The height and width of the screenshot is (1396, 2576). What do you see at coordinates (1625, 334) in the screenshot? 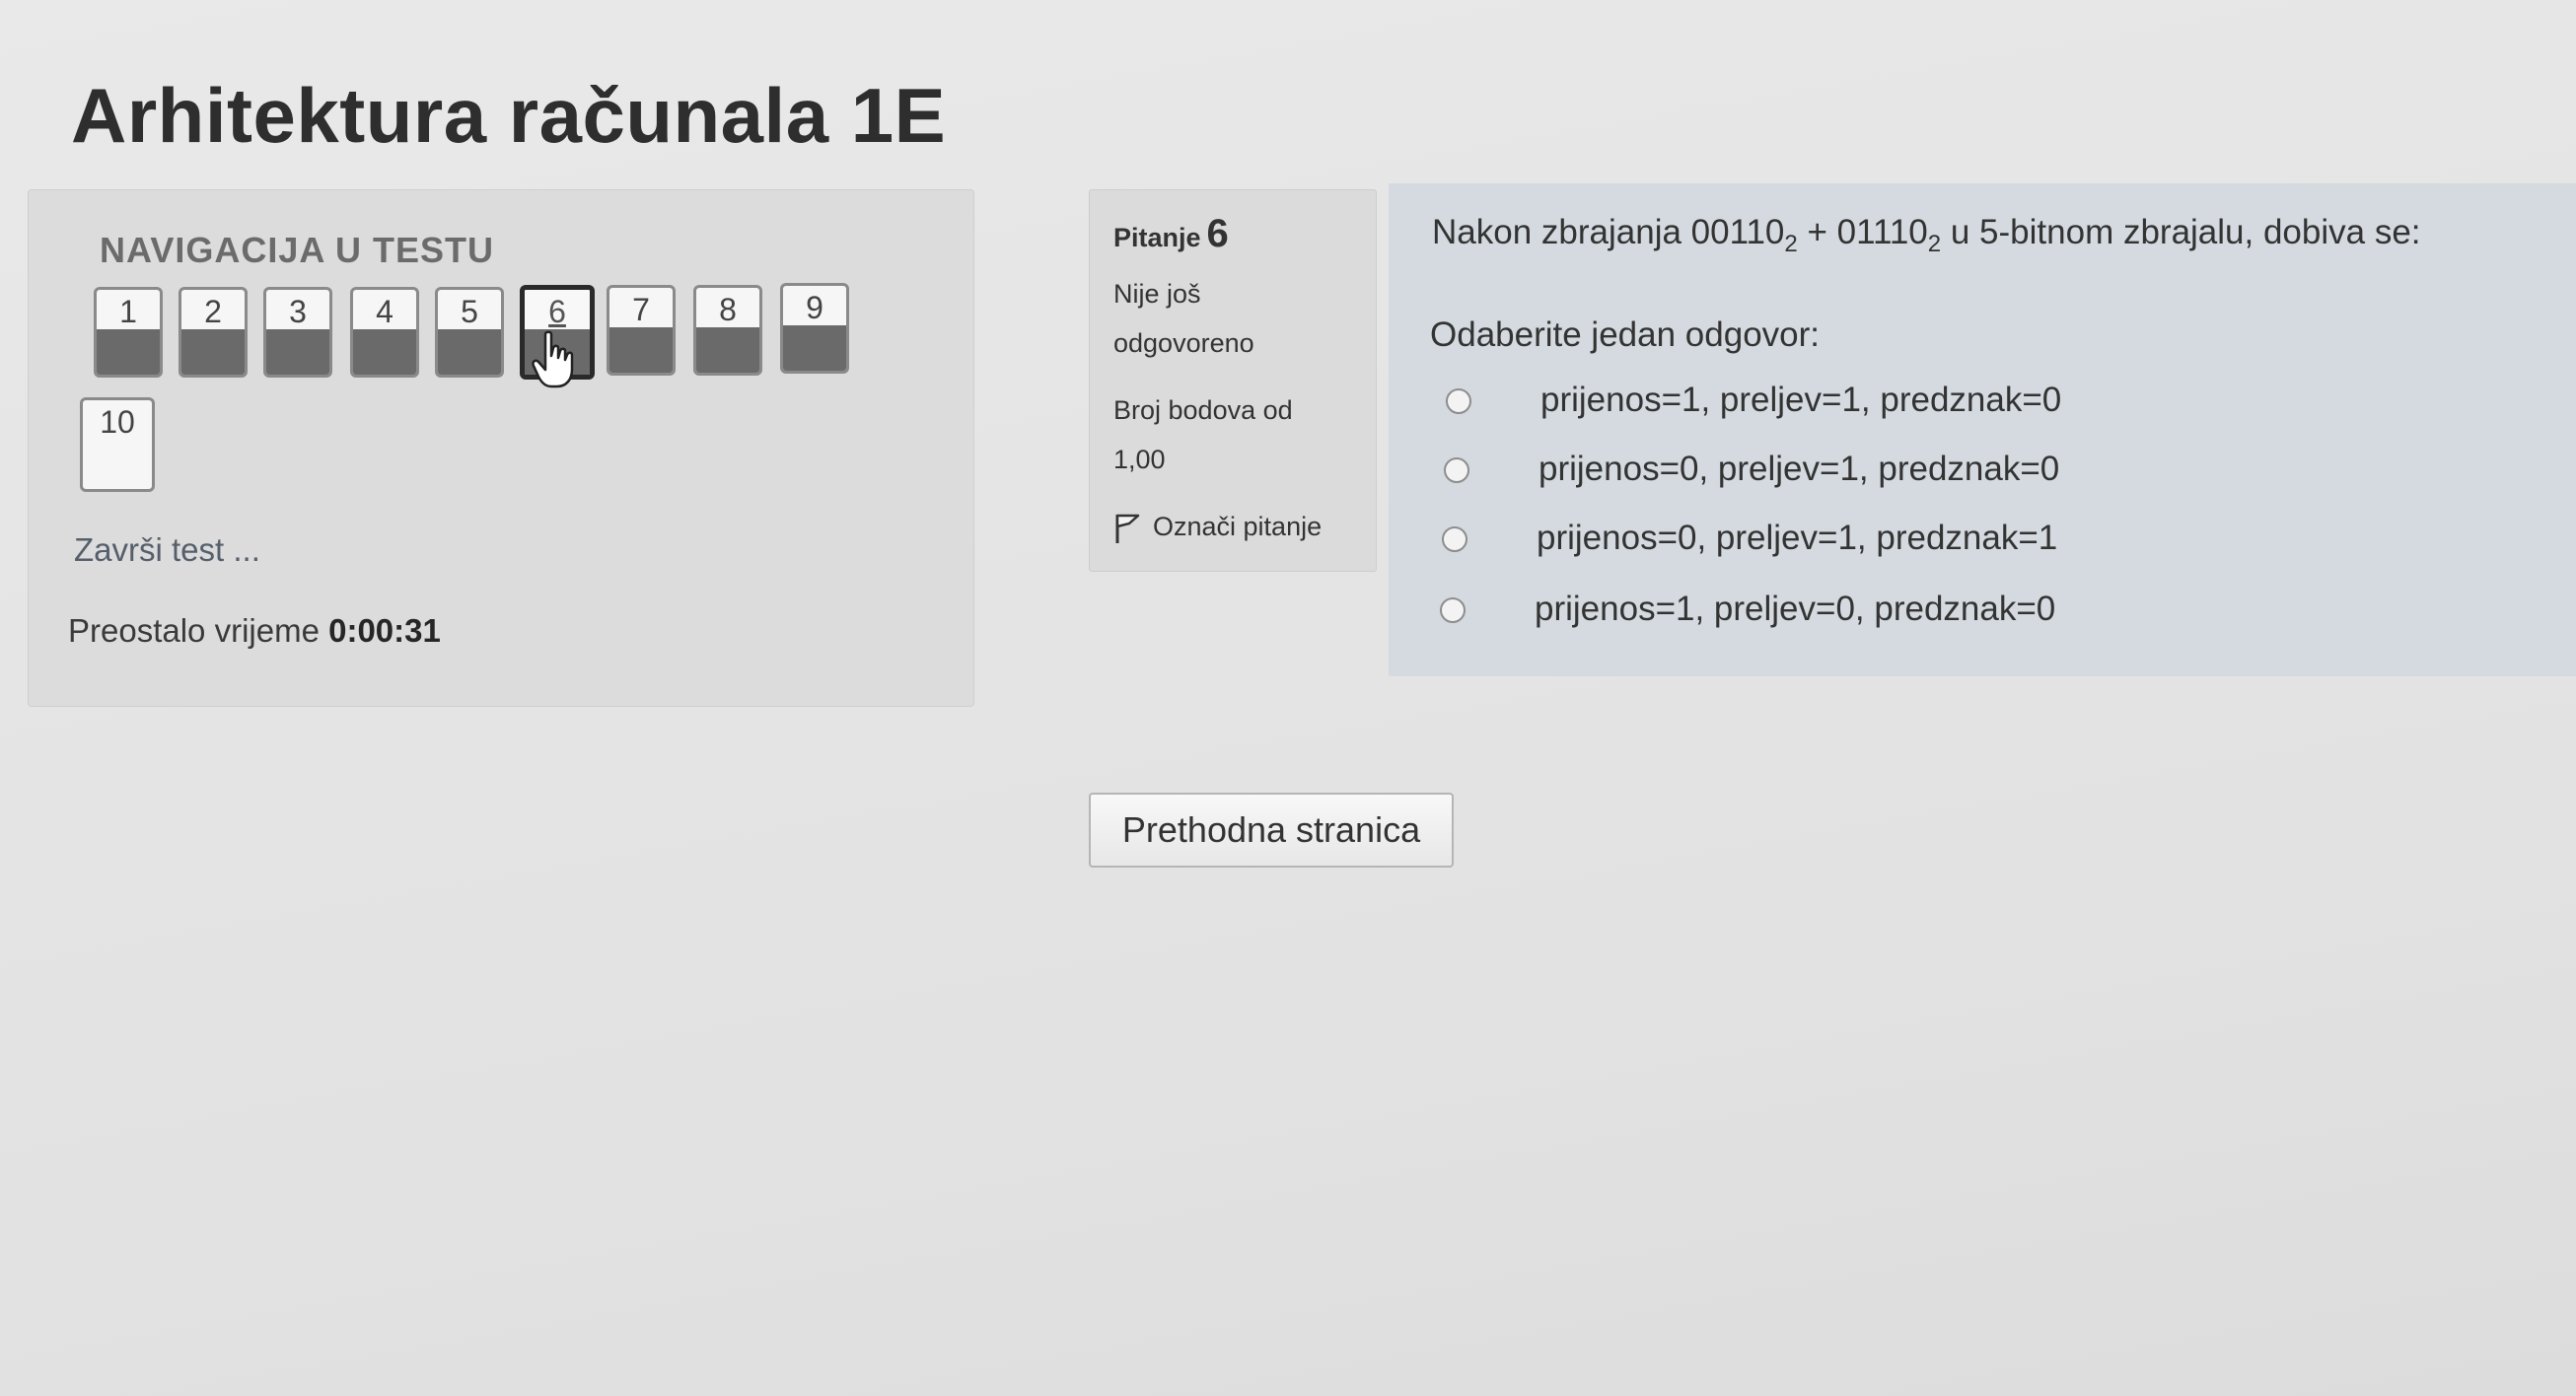
I see `answer-prompt: Odaberite jedan odgovor:` at bounding box center [1625, 334].